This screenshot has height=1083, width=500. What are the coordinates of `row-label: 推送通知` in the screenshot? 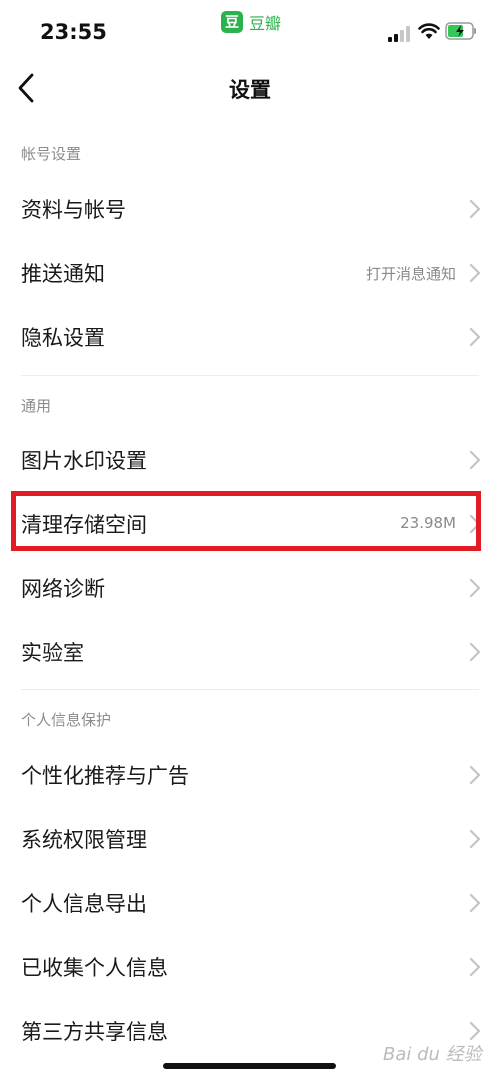 It's located at (63, 274).